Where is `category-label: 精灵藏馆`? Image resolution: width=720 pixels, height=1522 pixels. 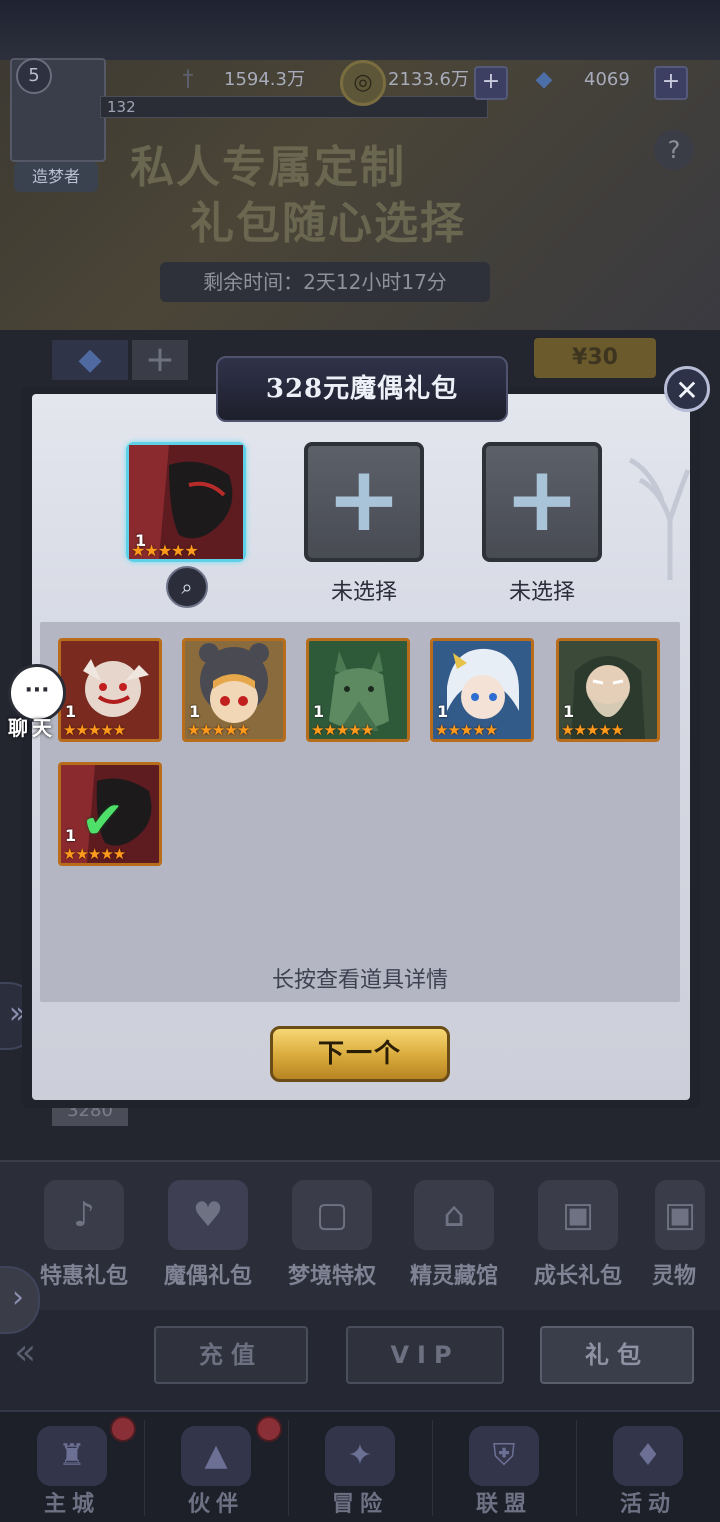
category-label: 精灵藏馆 is located at coordinates (453, 1276).